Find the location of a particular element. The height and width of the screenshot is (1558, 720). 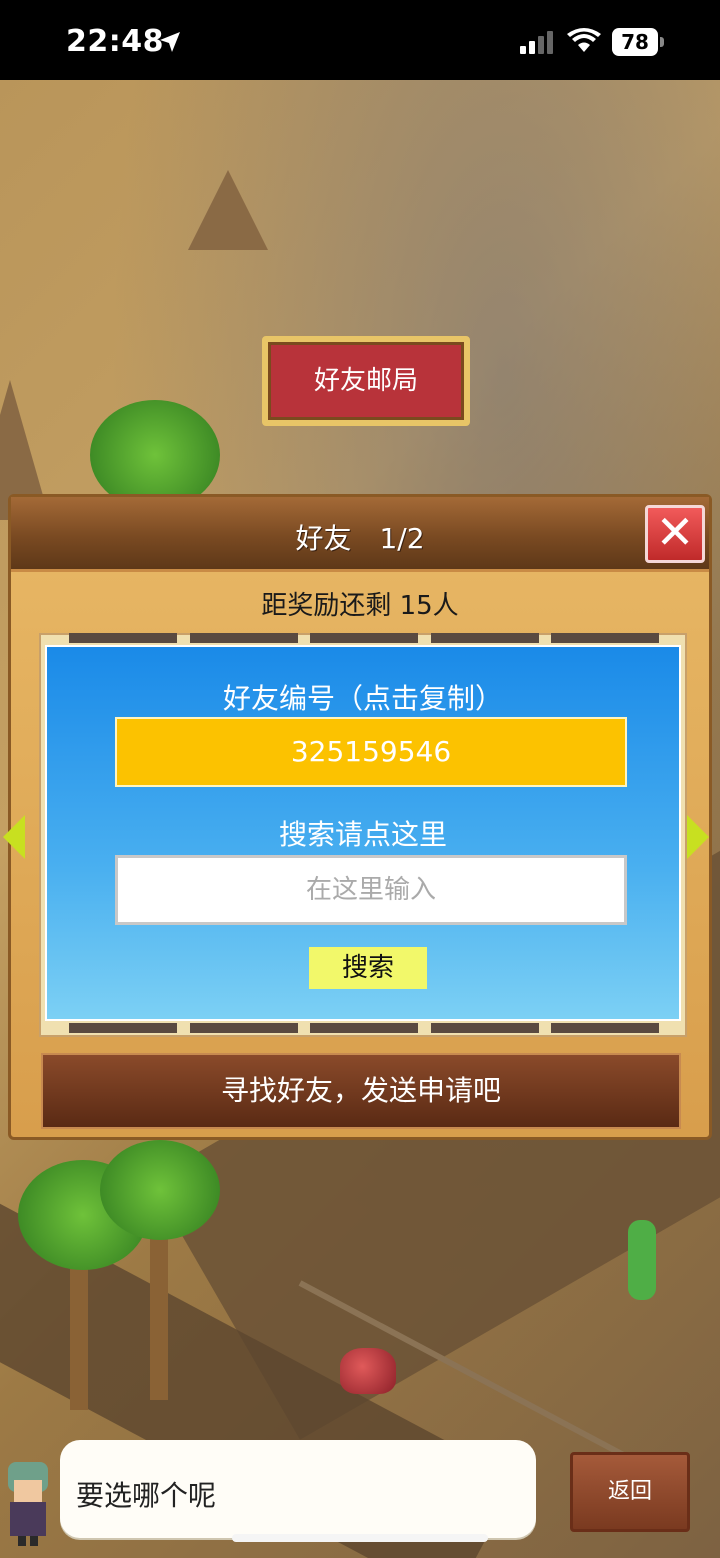

search-label: 搜索请点这里 is located at coordinates (362, 834).